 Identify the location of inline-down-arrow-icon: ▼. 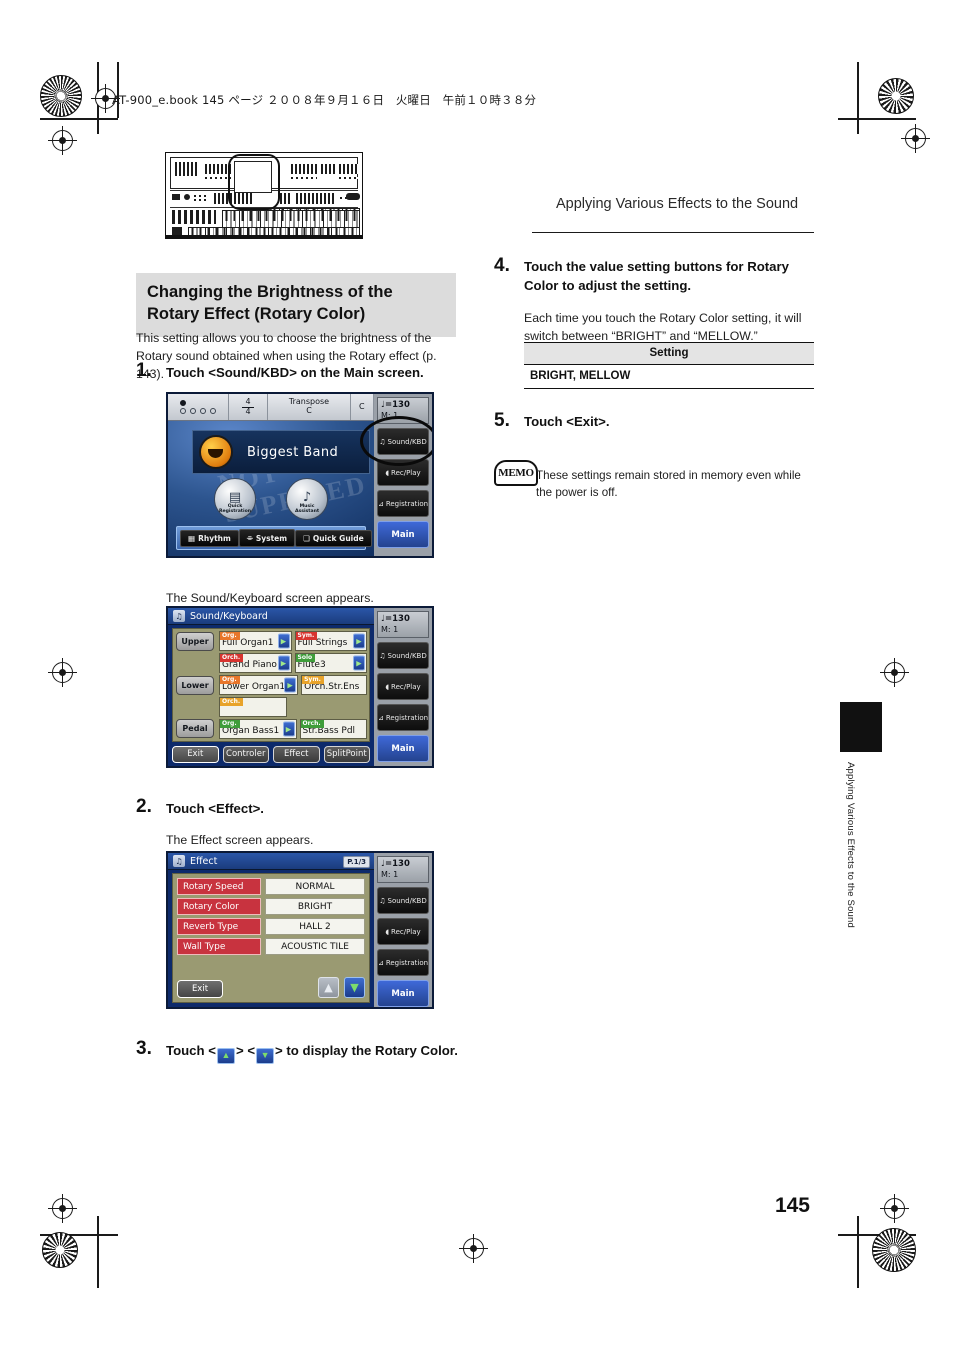
(265, 1055).